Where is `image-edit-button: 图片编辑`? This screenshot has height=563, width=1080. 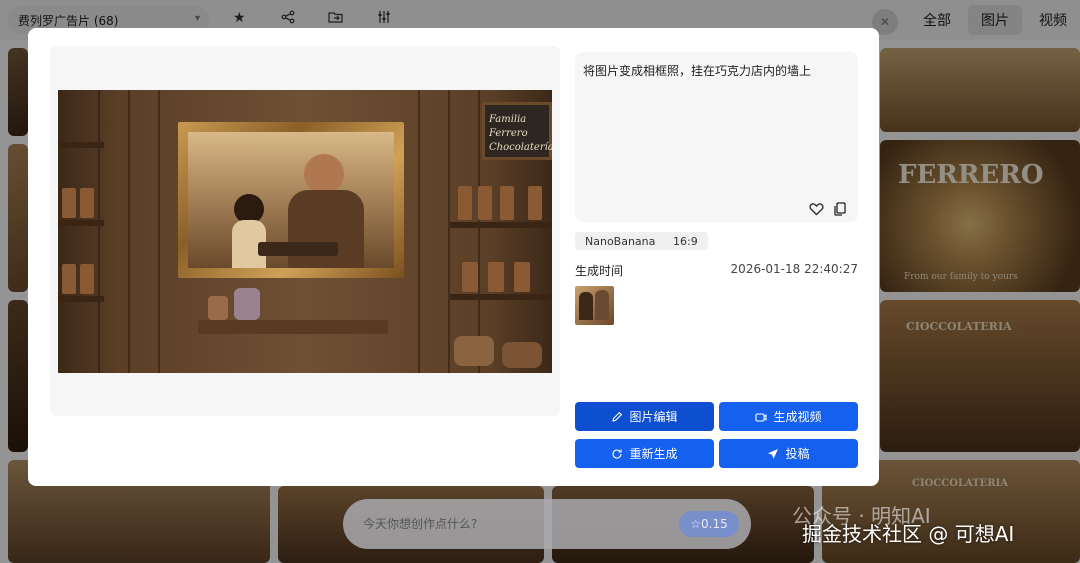 image-edit-button: 图片编辑 is located at coordinates (644, 416).